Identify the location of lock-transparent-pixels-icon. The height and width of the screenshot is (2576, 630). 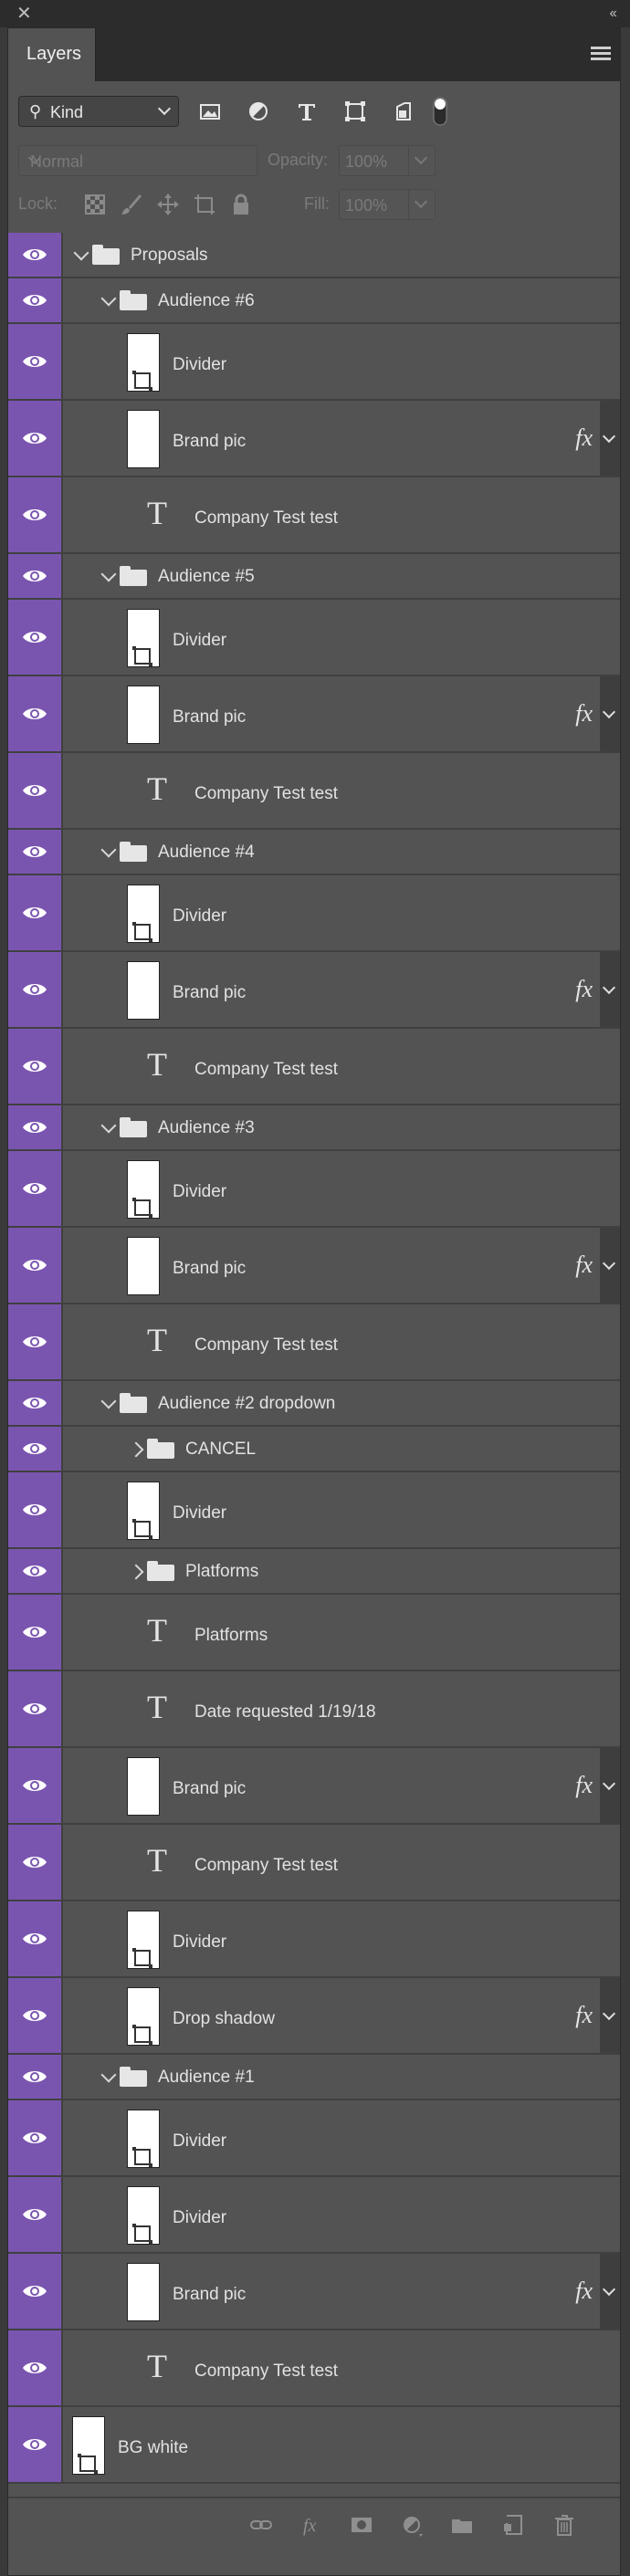
(95, 204).